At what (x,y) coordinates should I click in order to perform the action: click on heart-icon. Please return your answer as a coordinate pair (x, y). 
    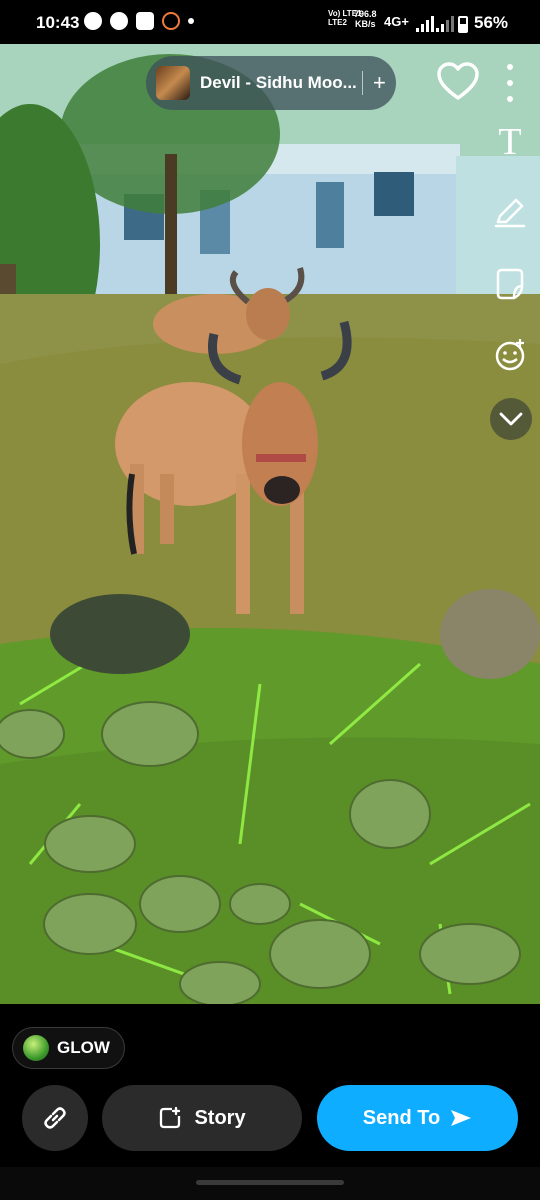
    Looking at the image, I should click on (458, 82).